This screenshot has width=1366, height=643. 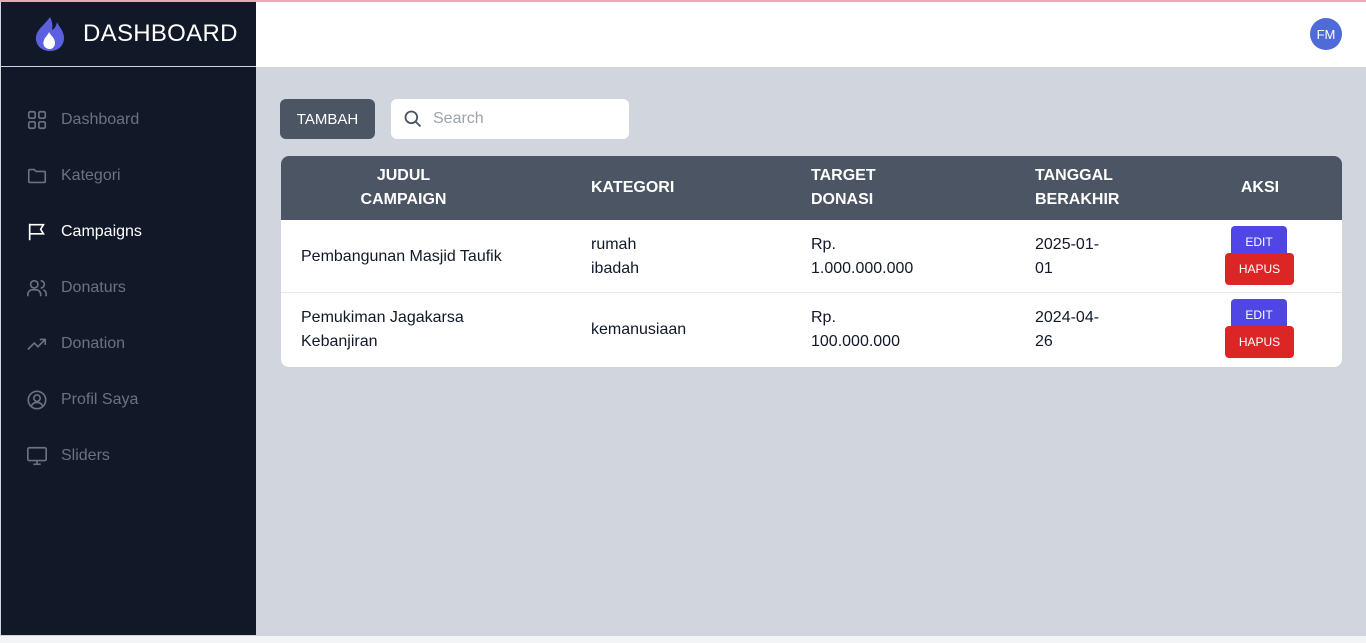 I want to click on sidebar-item-label: Campaigns, so click(x=101, y=231).